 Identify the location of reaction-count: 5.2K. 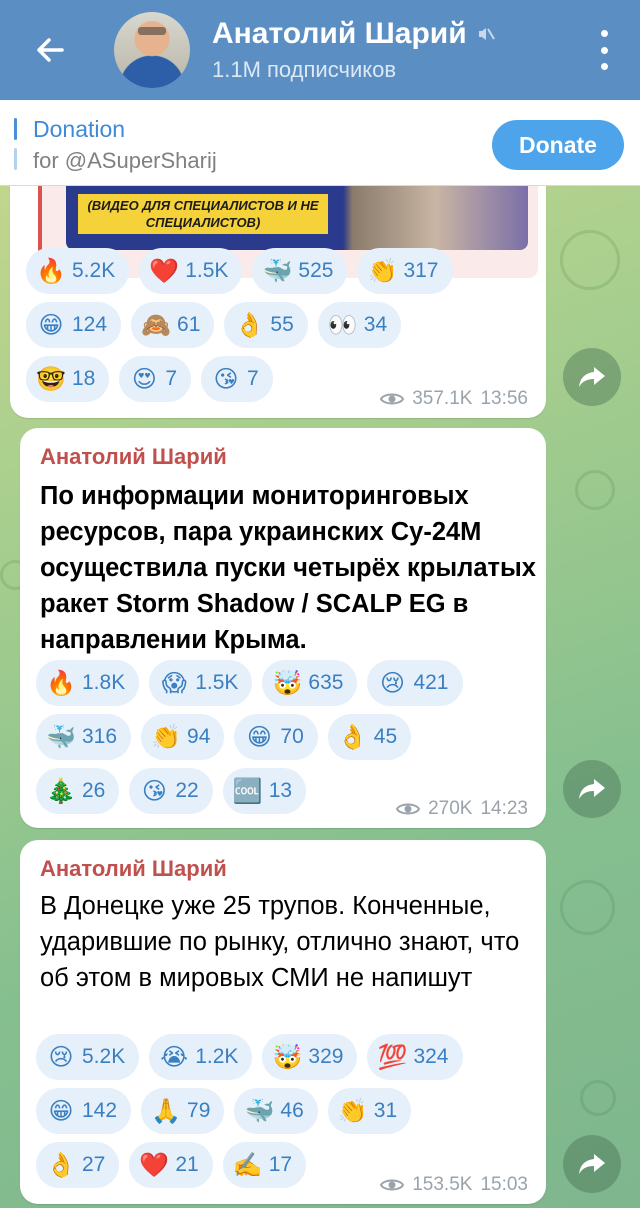
(94, 270).